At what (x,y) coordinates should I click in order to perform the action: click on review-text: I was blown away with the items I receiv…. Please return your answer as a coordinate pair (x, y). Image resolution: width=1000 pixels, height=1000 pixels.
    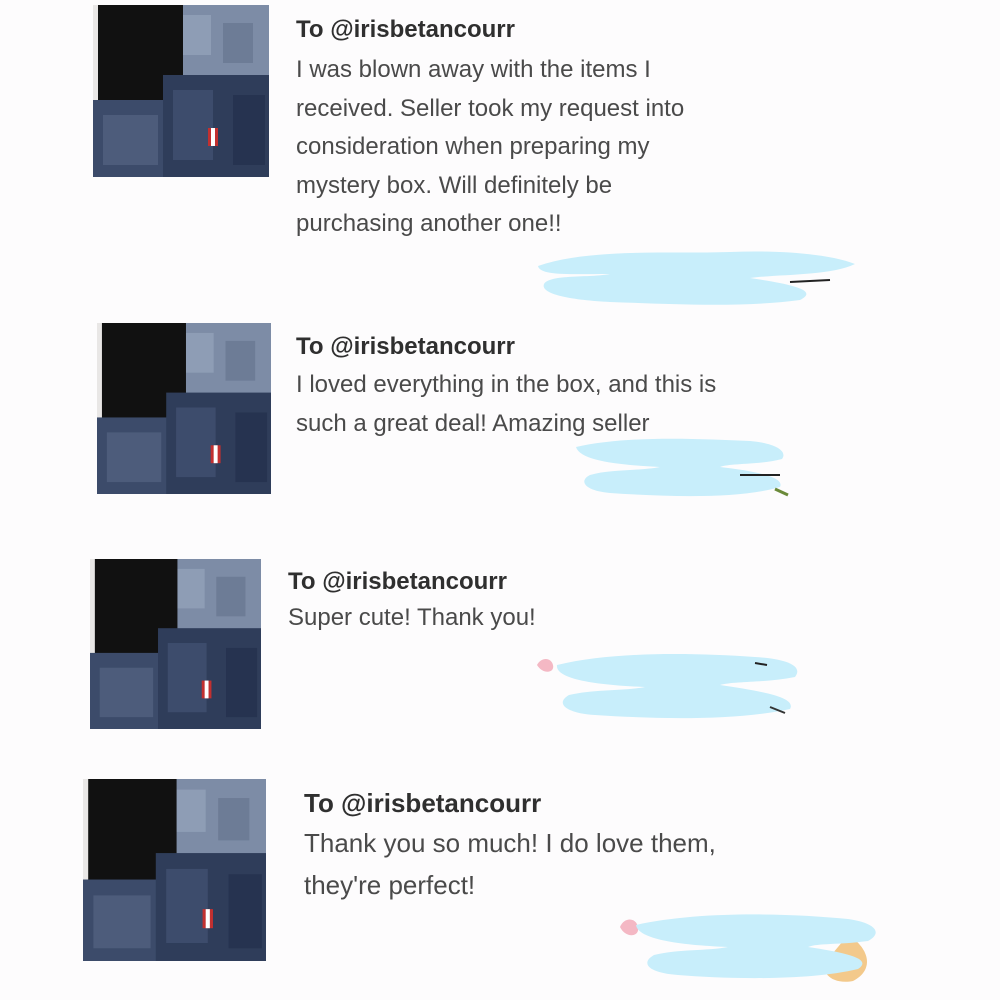
    Looking at the image, I should click on (490, 146).